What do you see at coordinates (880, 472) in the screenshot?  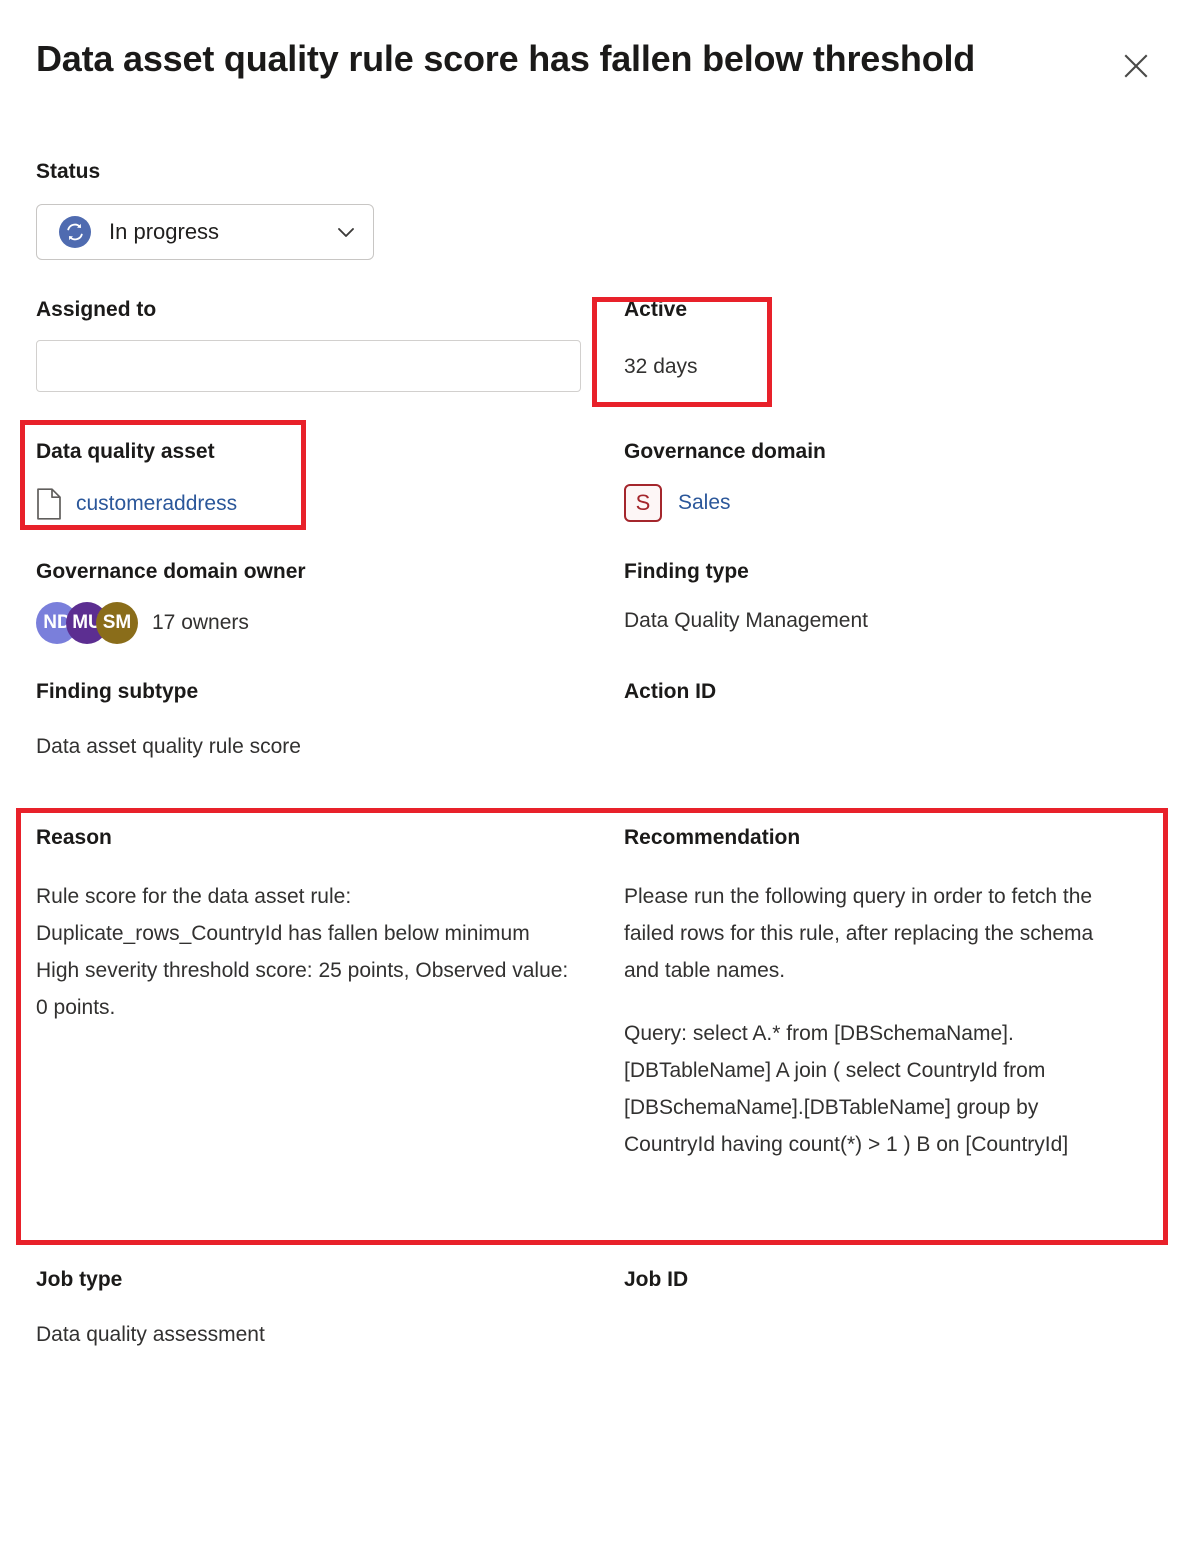 I see `governance-domain-field: Governance domain S Sales` at bounding box center [880, 472].